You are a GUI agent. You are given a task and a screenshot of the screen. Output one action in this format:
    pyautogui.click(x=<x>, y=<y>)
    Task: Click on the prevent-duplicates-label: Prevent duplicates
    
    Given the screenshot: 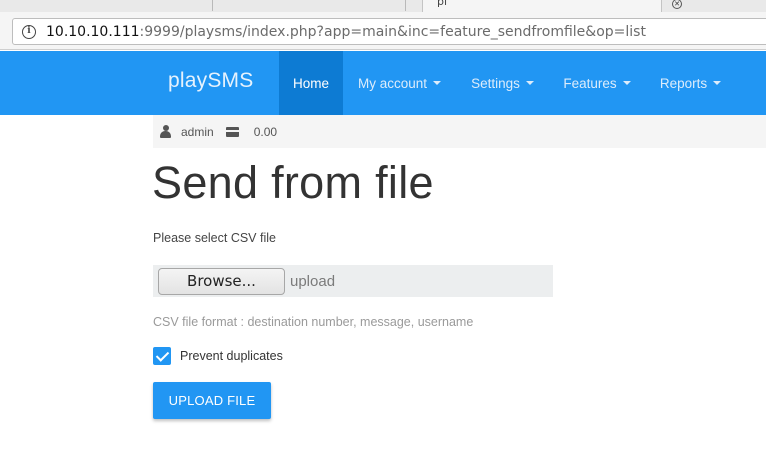 What is the action you would take?
    pyautogui.click(x=231, y=356)
    